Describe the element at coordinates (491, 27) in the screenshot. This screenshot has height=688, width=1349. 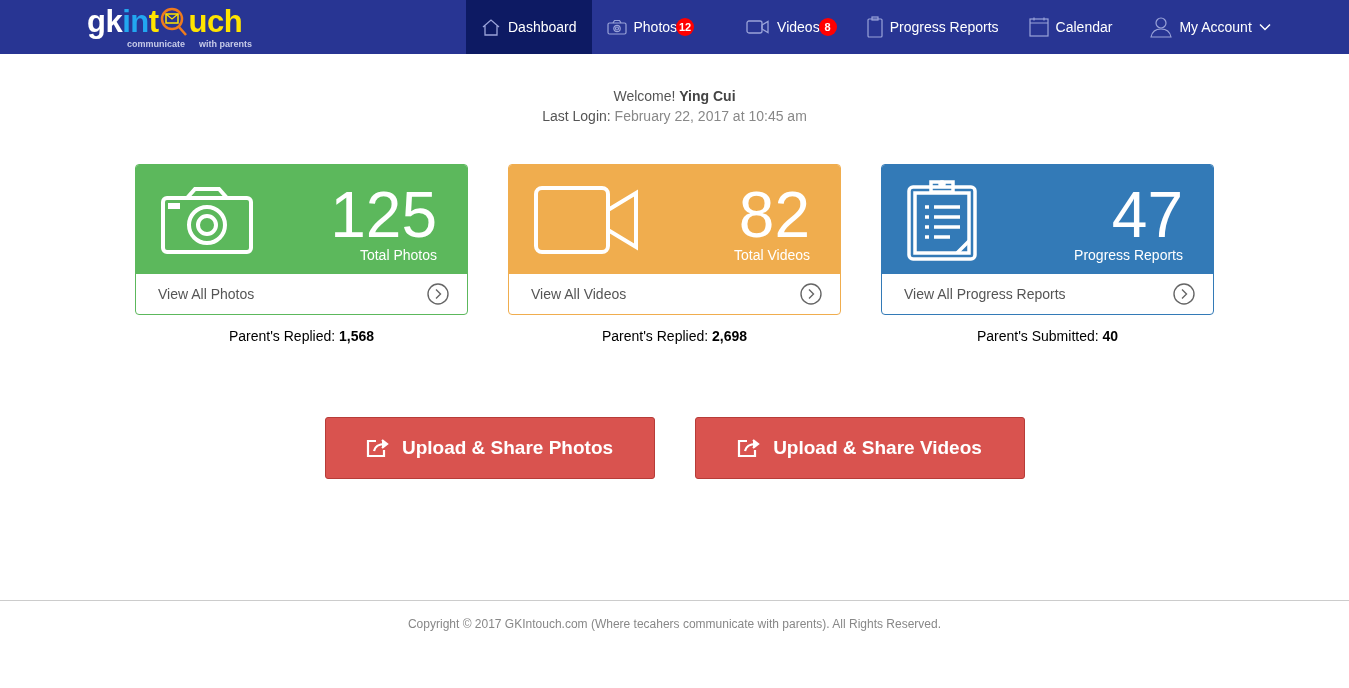
I see `home-icon` at that location.